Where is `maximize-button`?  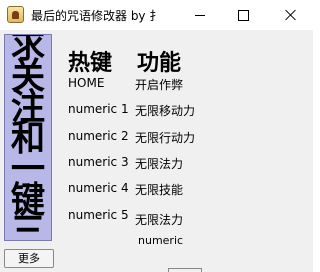 maximize-button is located at coordinates (243, 15).